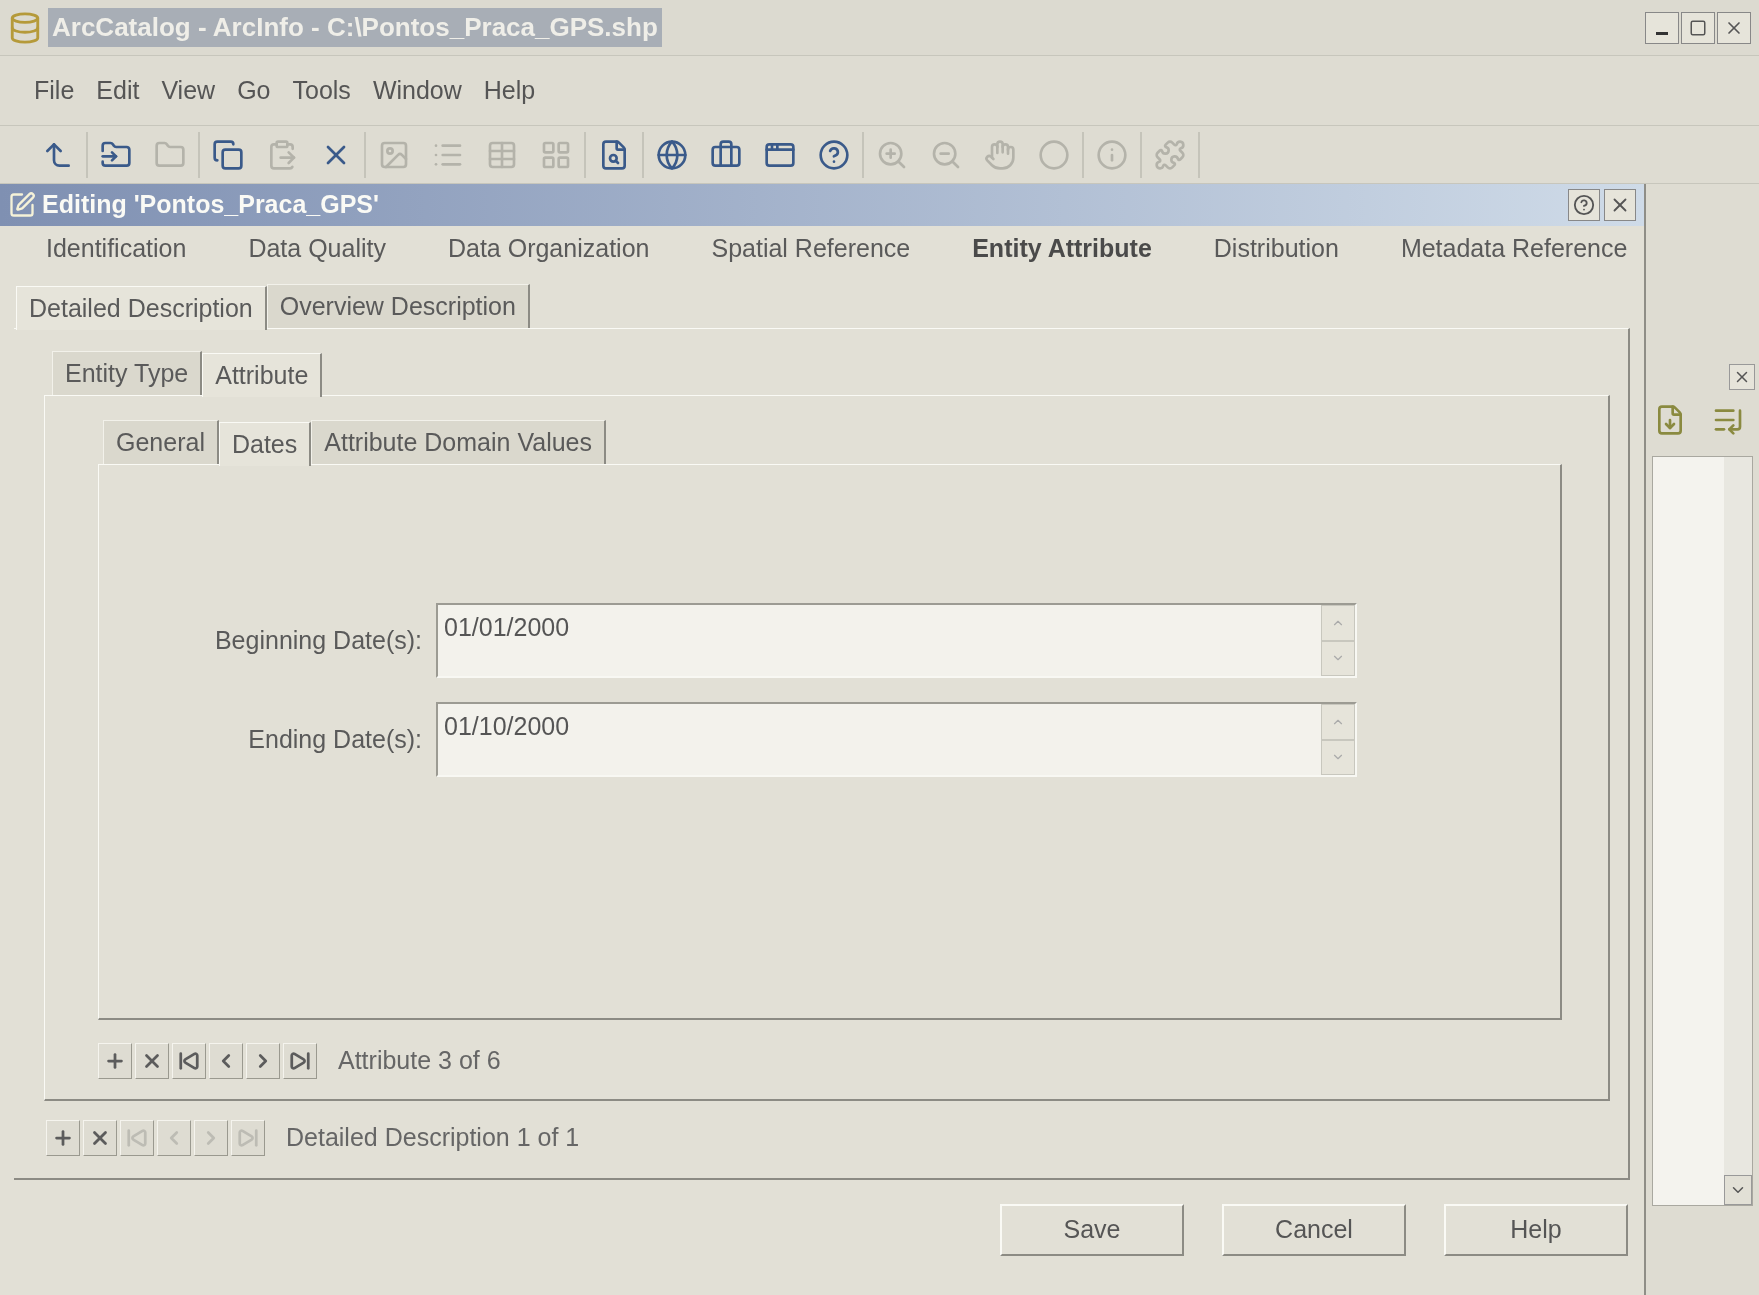 This screenshot has width=1759, height=1295. What do you see at coordinates (189, 1060) in the screenshot?
I see `first-icon` at bounding box center [189, 1060].